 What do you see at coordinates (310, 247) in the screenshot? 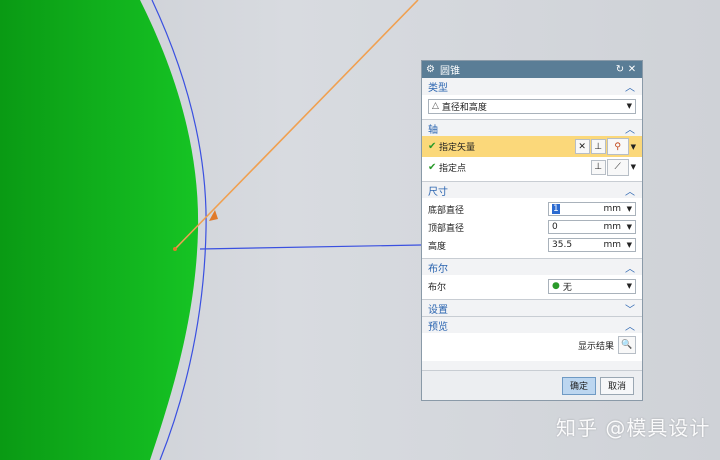
I see `blue-horizontal-line` at bounding box center [310, 247].